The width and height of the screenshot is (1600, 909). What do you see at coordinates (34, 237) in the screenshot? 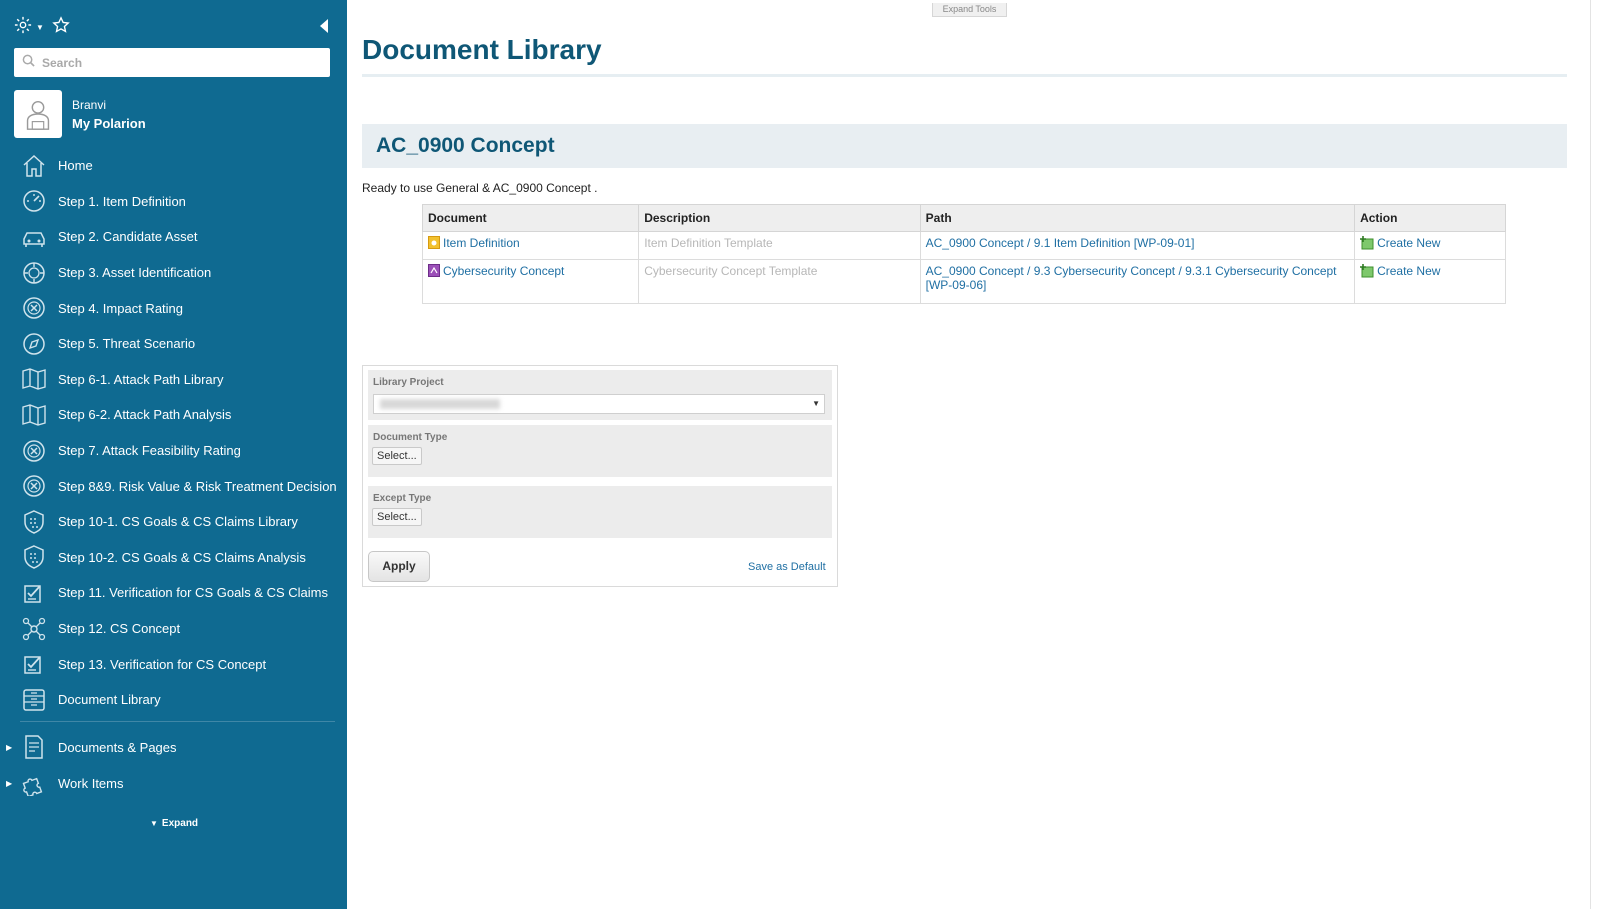
I see `car-icon` at bounding box center [34, 237].